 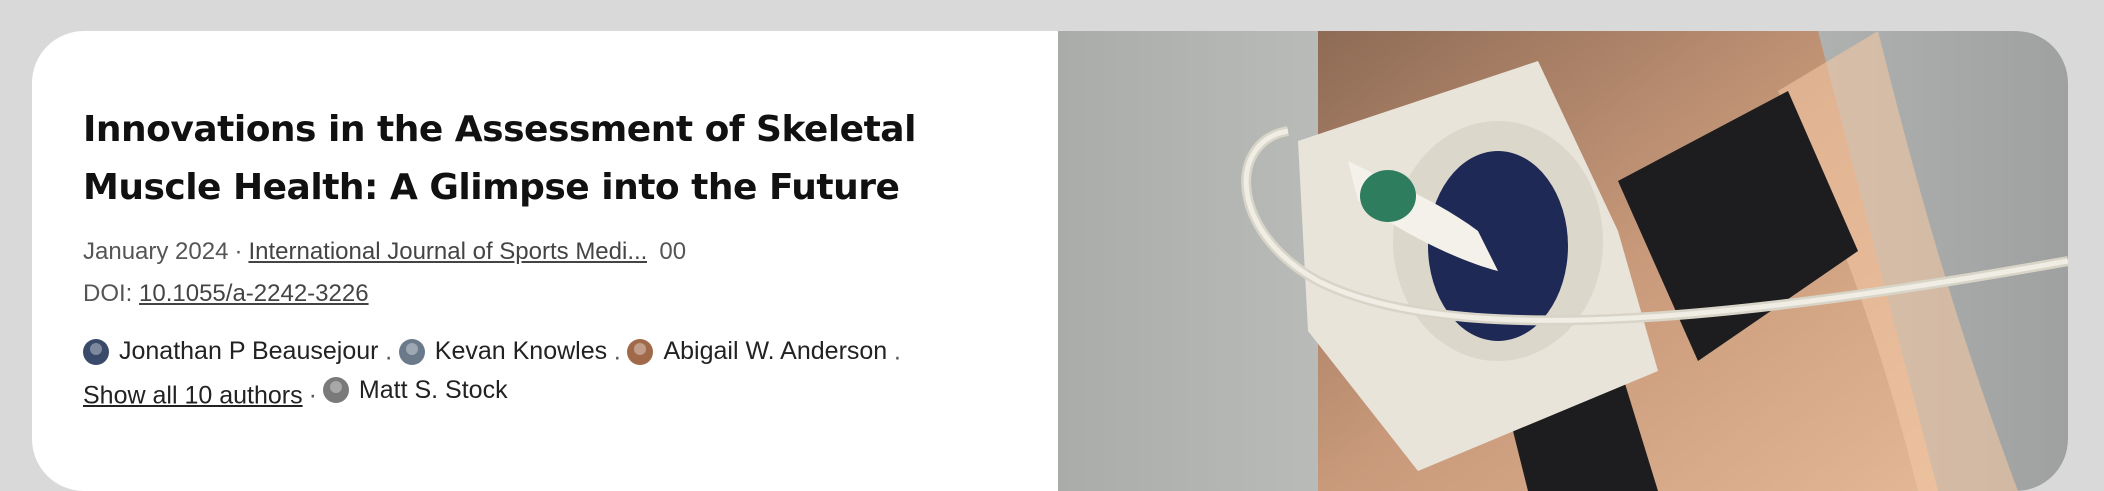 I want to click on author-item: Jonathan P Beausejour, so click(x=230, y=351).